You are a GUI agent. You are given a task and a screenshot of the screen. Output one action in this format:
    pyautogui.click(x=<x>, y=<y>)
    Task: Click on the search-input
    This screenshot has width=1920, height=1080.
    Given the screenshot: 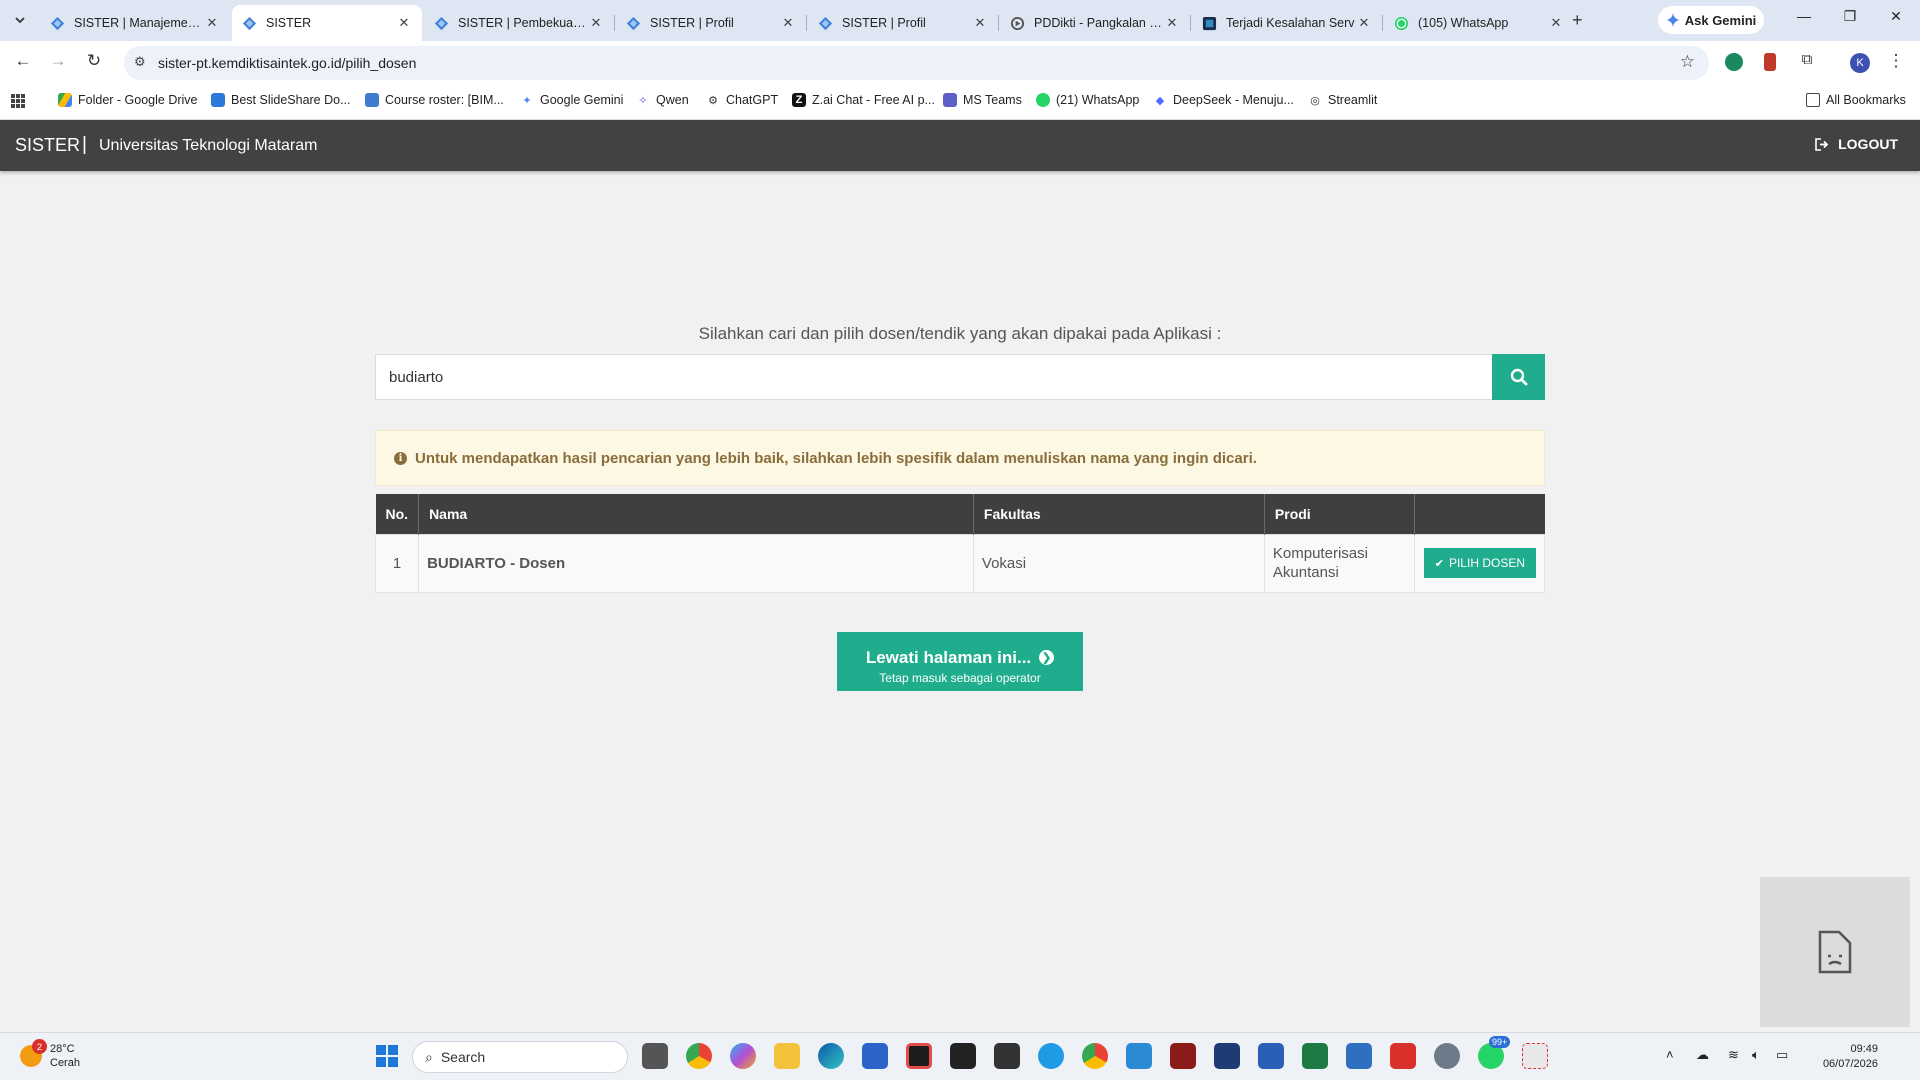 What is the action you would take?
    pyautogui.click(x=934, y=377)
    